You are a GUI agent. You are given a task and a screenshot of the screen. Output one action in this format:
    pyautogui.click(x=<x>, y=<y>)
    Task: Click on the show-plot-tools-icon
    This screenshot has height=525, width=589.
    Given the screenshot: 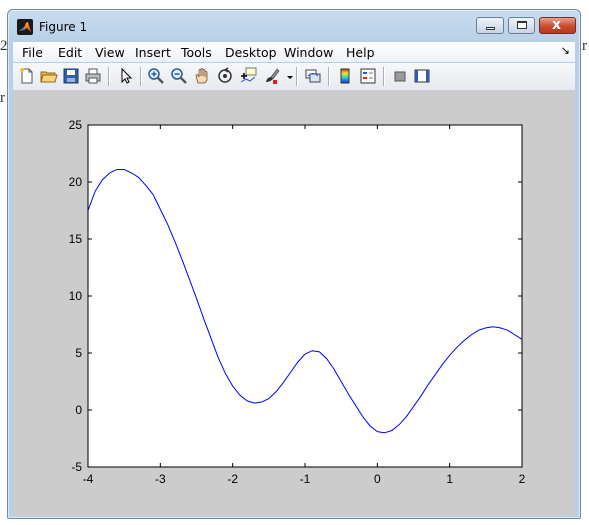 What is the action you would take?
    pyautogui.click(x=422, y=76)
    